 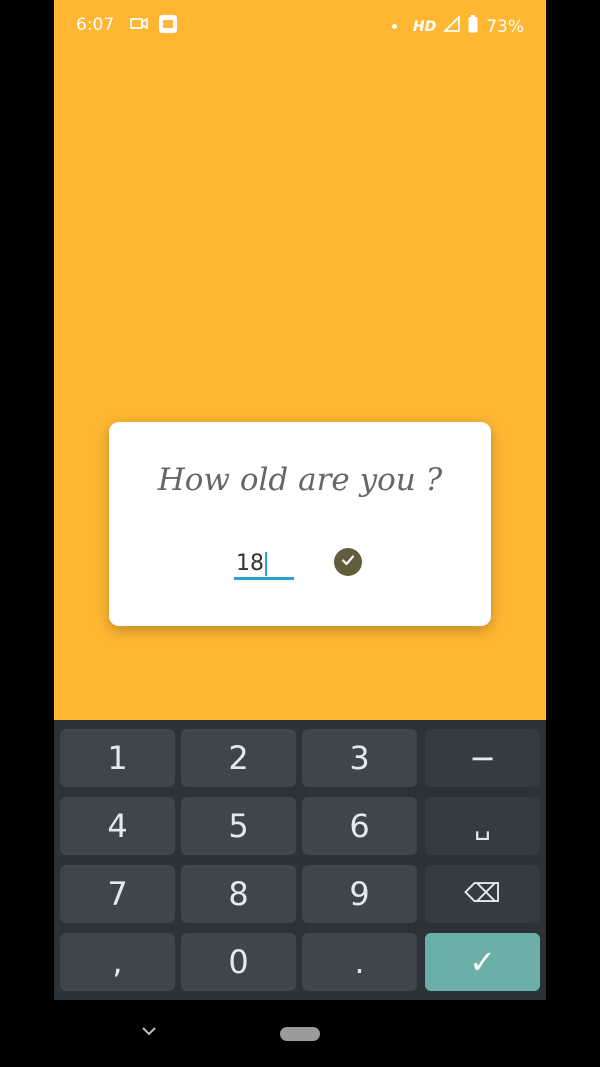 I want to click on nav-back-button, so click(x=149, y=1031).